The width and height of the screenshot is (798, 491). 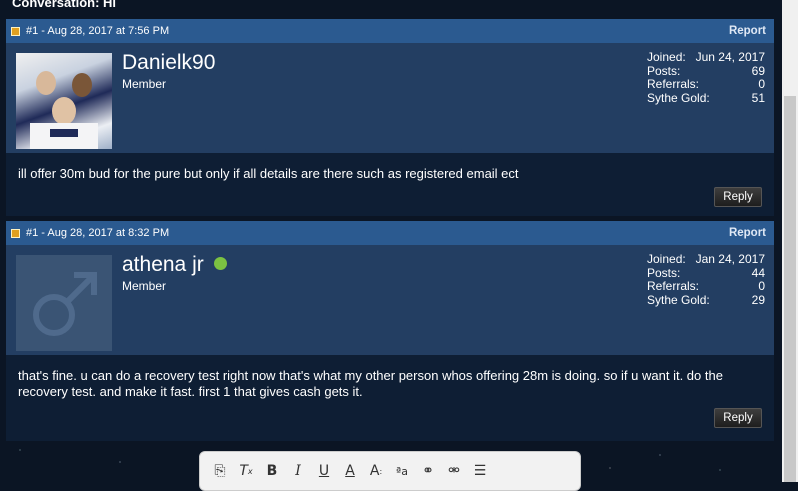 What do you see at coordinates (220, 263) in the screenshot?
I see `online-status-icon` at bounding box center [220, 263].